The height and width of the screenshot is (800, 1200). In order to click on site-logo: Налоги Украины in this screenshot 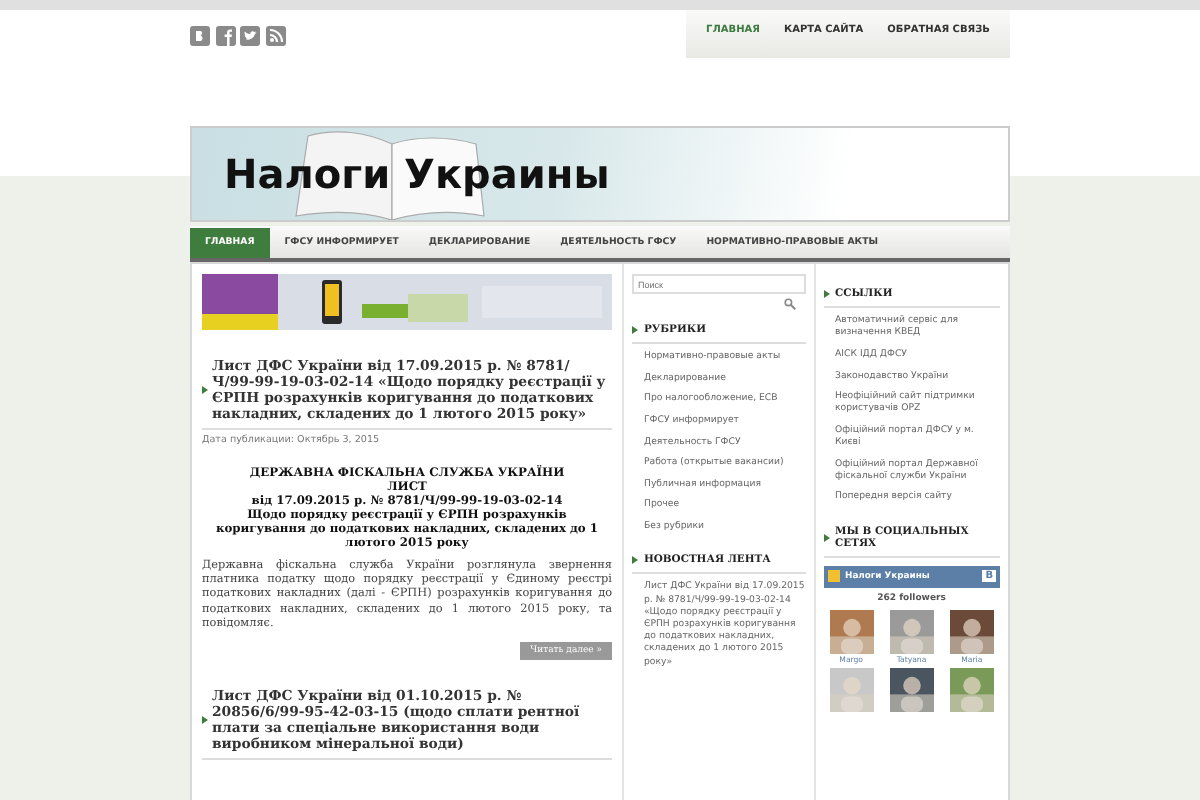, I will do `click(417, 174)`.